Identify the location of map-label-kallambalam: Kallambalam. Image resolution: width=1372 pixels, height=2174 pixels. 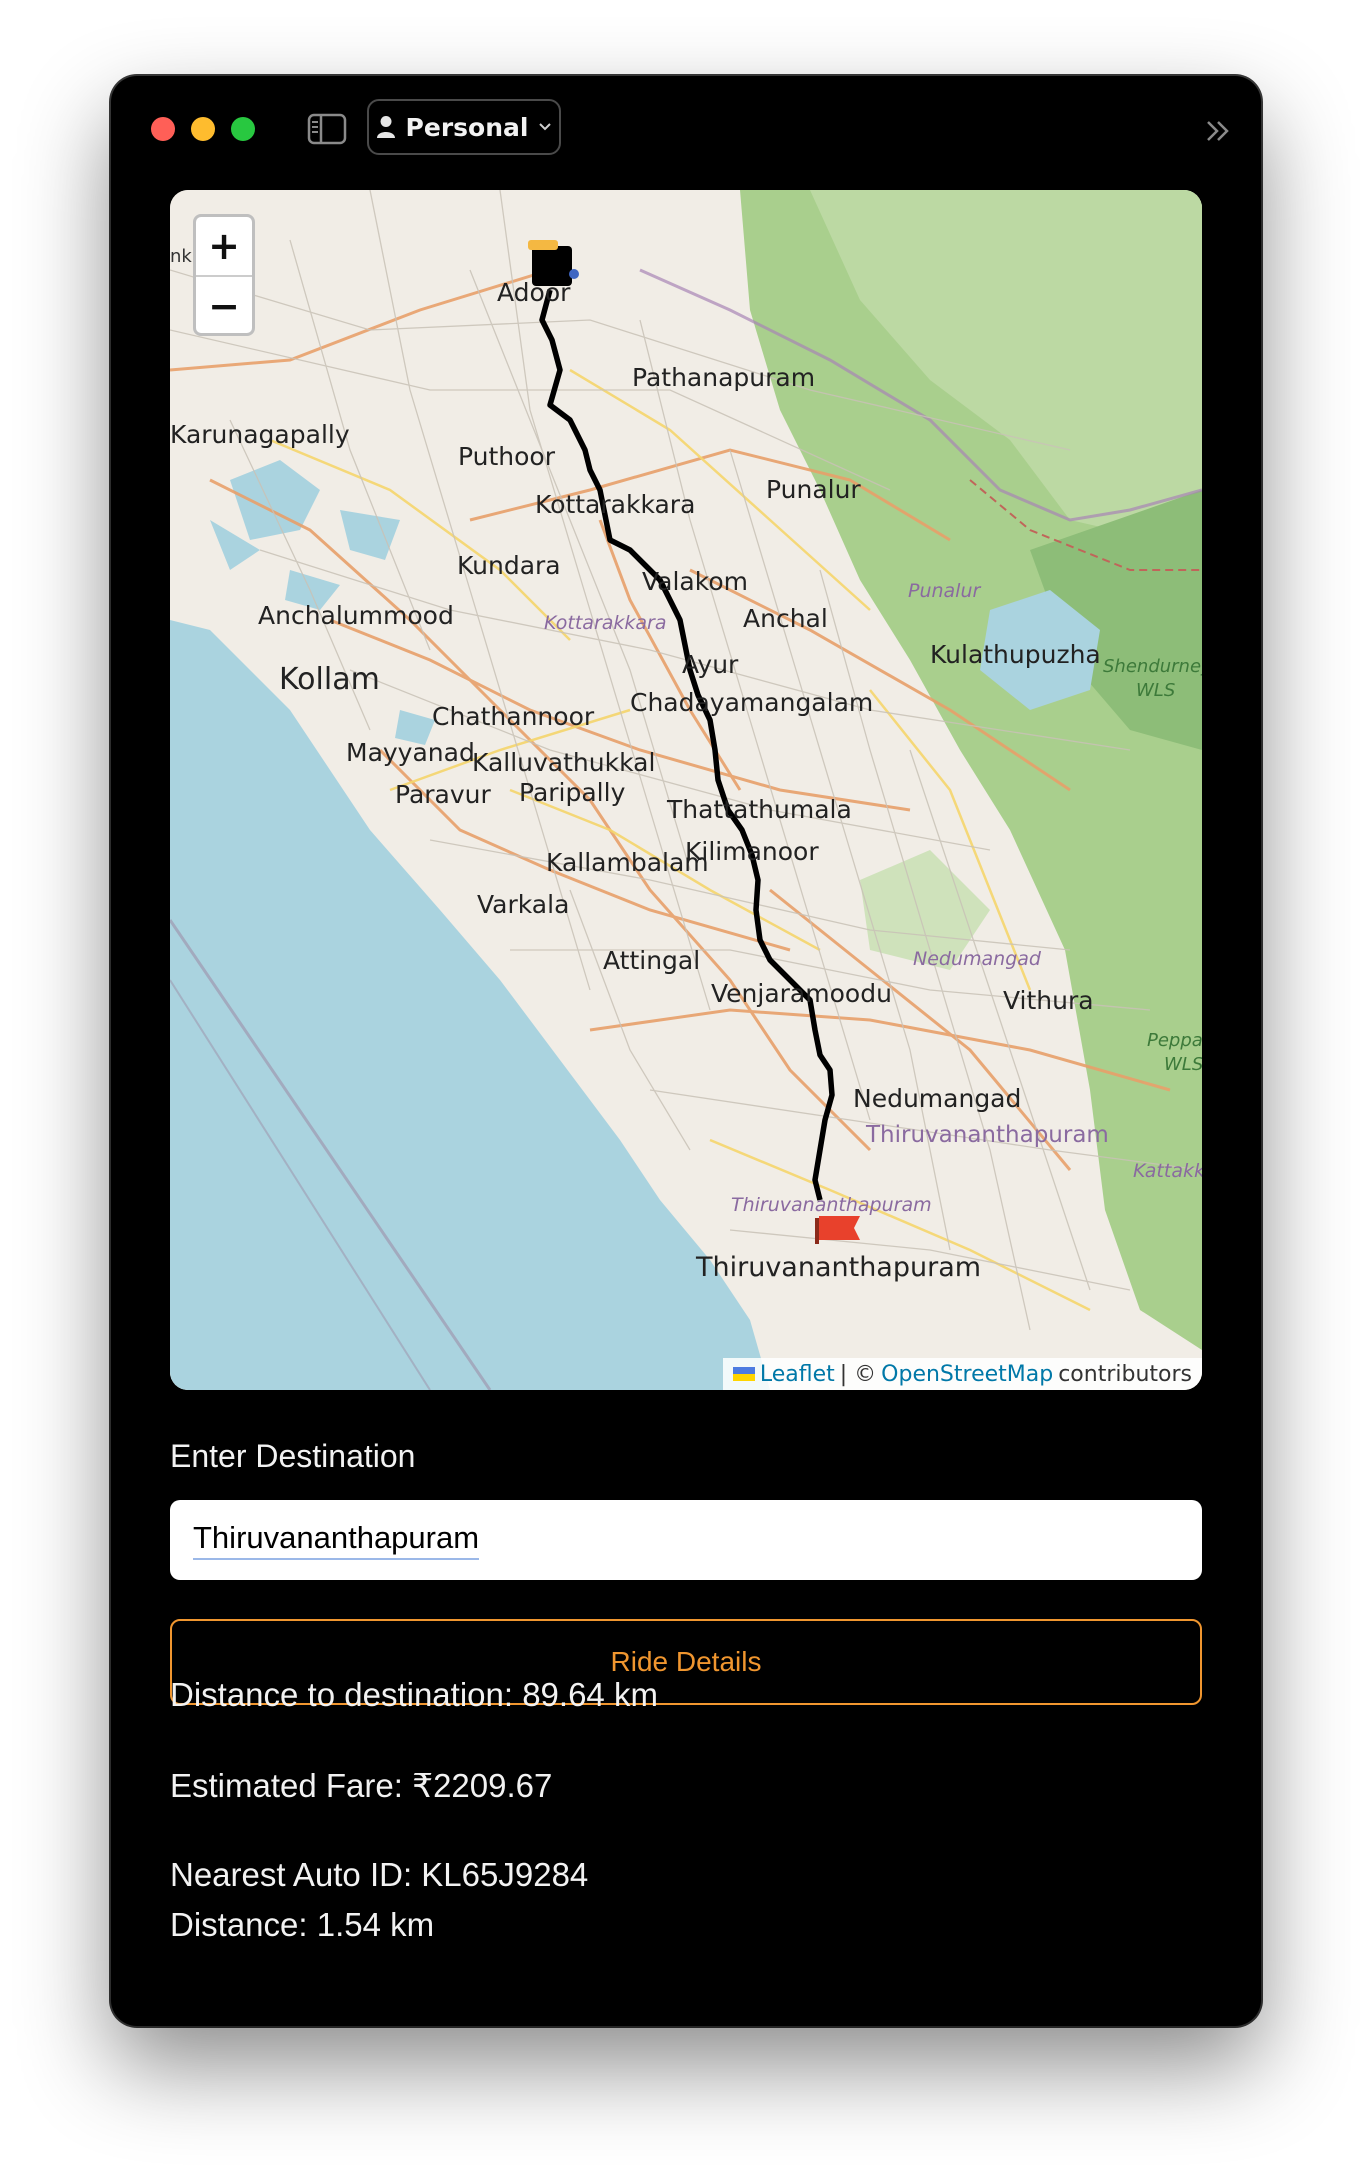
(627, 862).